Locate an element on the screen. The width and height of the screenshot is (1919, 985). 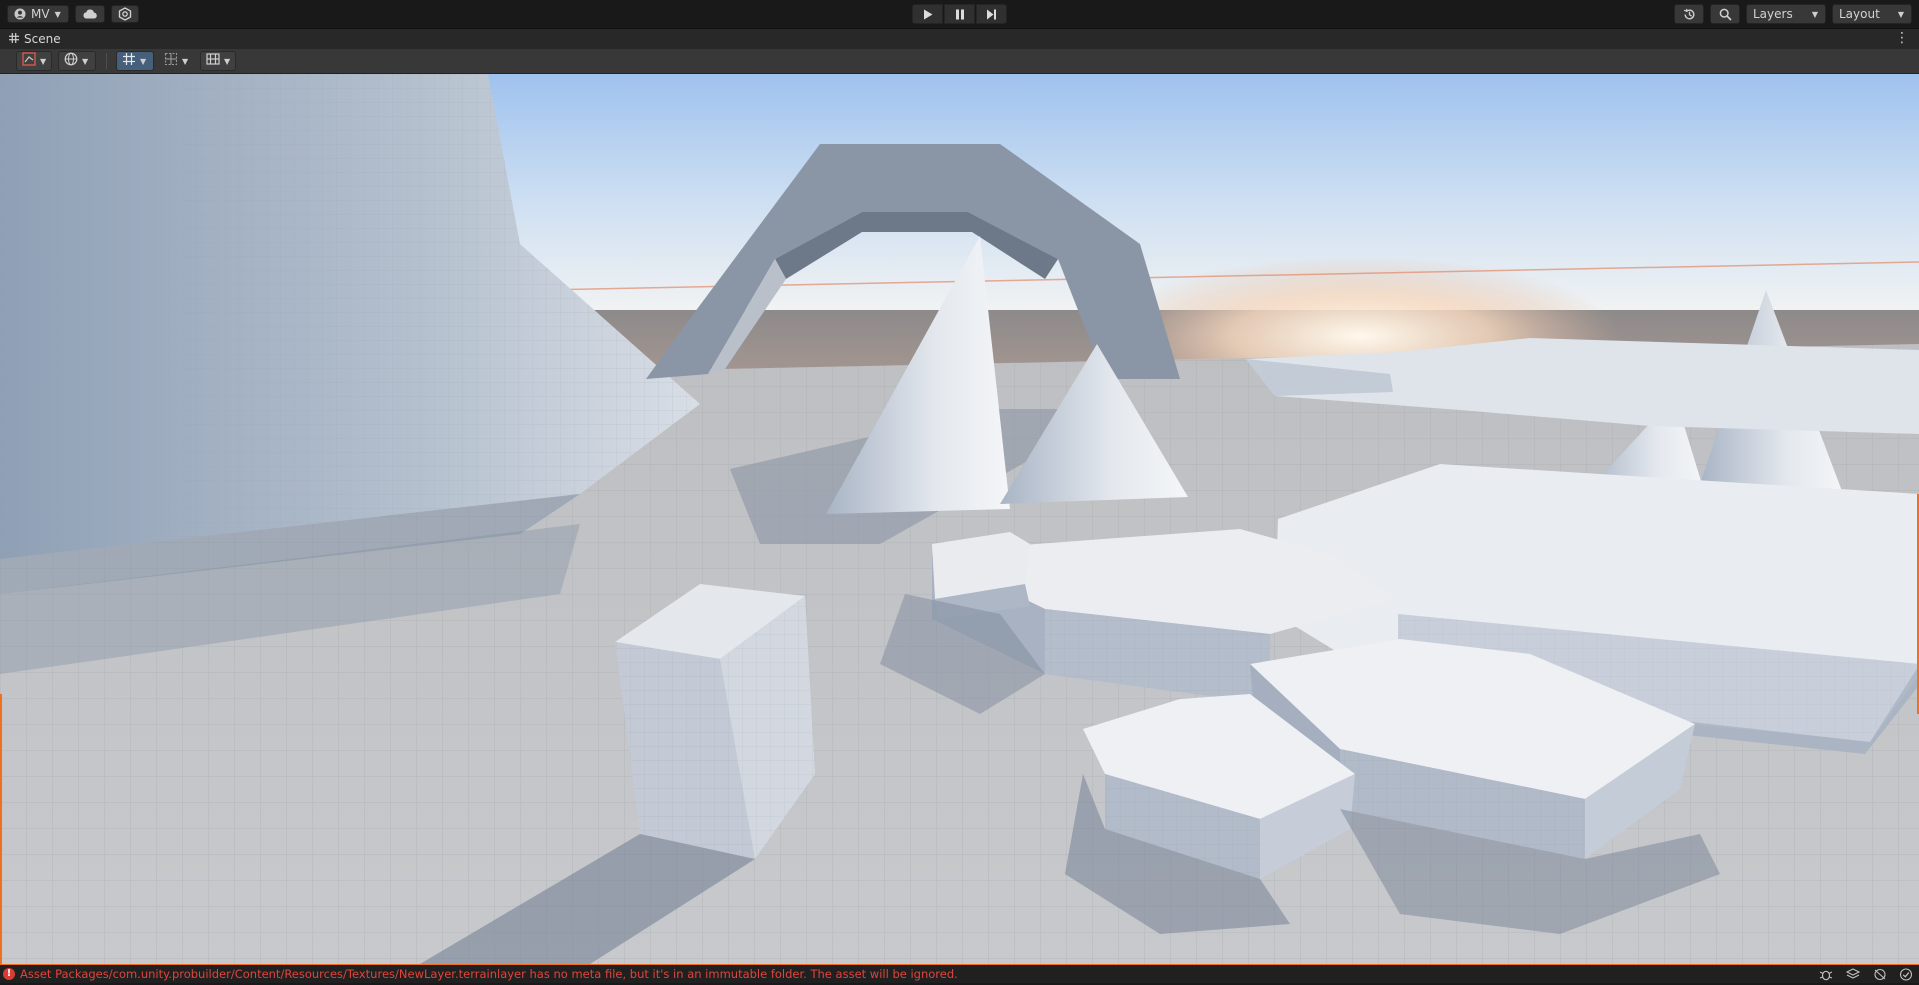
cloud-button is located at coordinates (90, 14).